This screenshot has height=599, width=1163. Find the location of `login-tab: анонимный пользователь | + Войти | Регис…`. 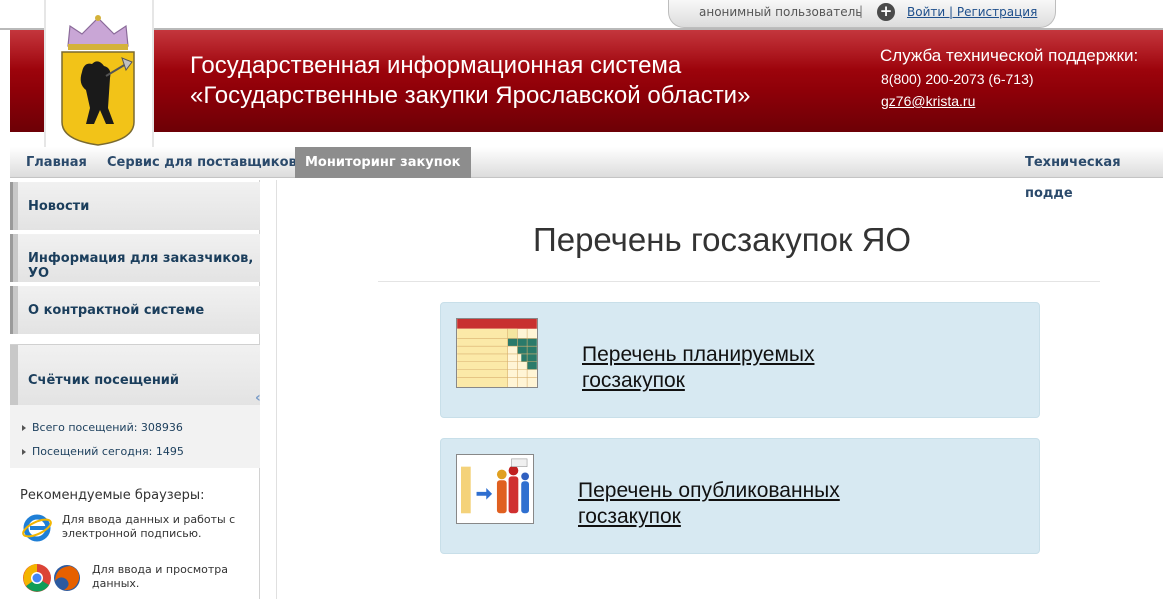

login-tab: анонимный пользователь | + Войти | Регис… is located at coordinates (862, 14).